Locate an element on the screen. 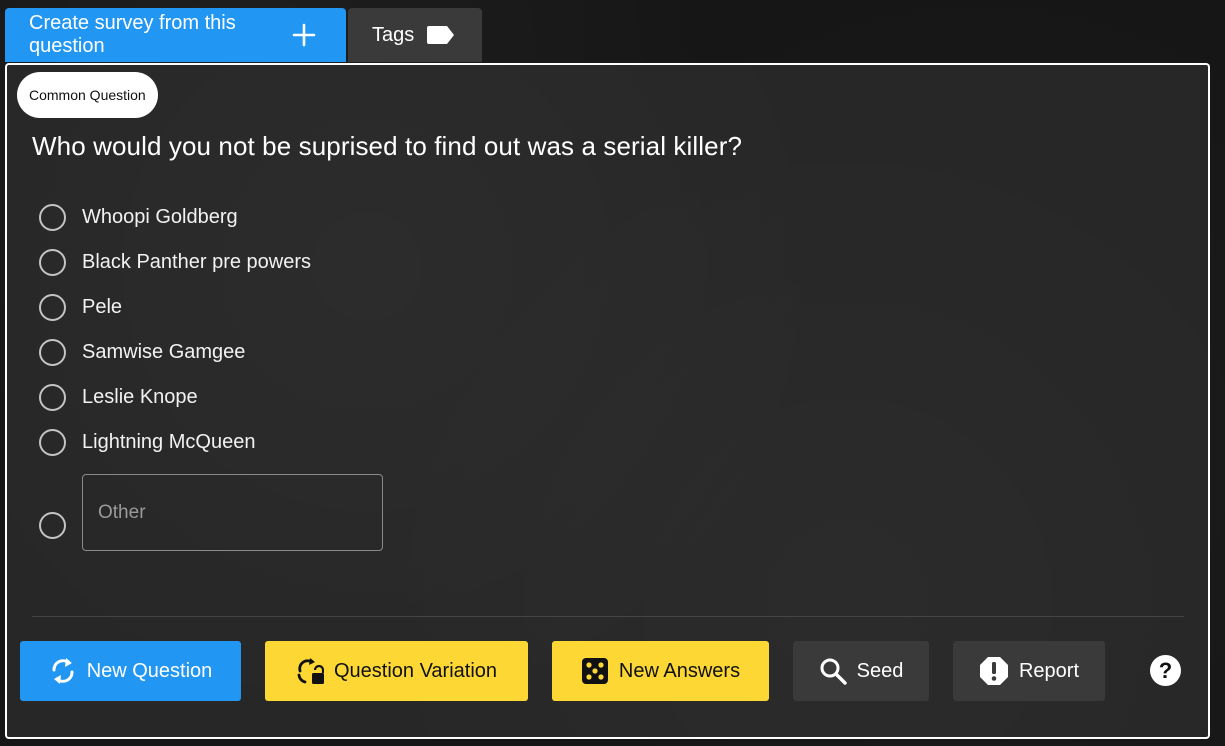 The height and width of the screenshot is (746, 1225). other-radio-button is located at coordinates (52, 525).